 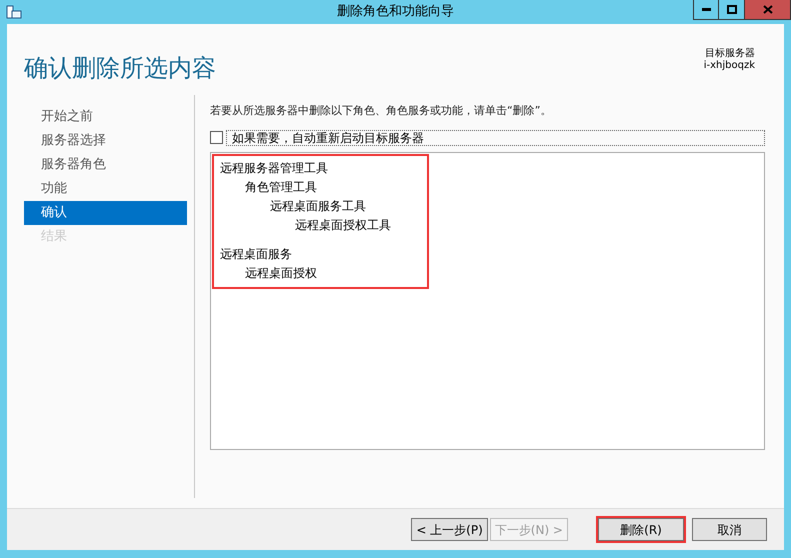 What do you see at coordinates (495, 138) in the screenshot?
I see `restart-checkbox-label: 如果需要，自动重新启动目标服务器` at bounding box center [495, 138].